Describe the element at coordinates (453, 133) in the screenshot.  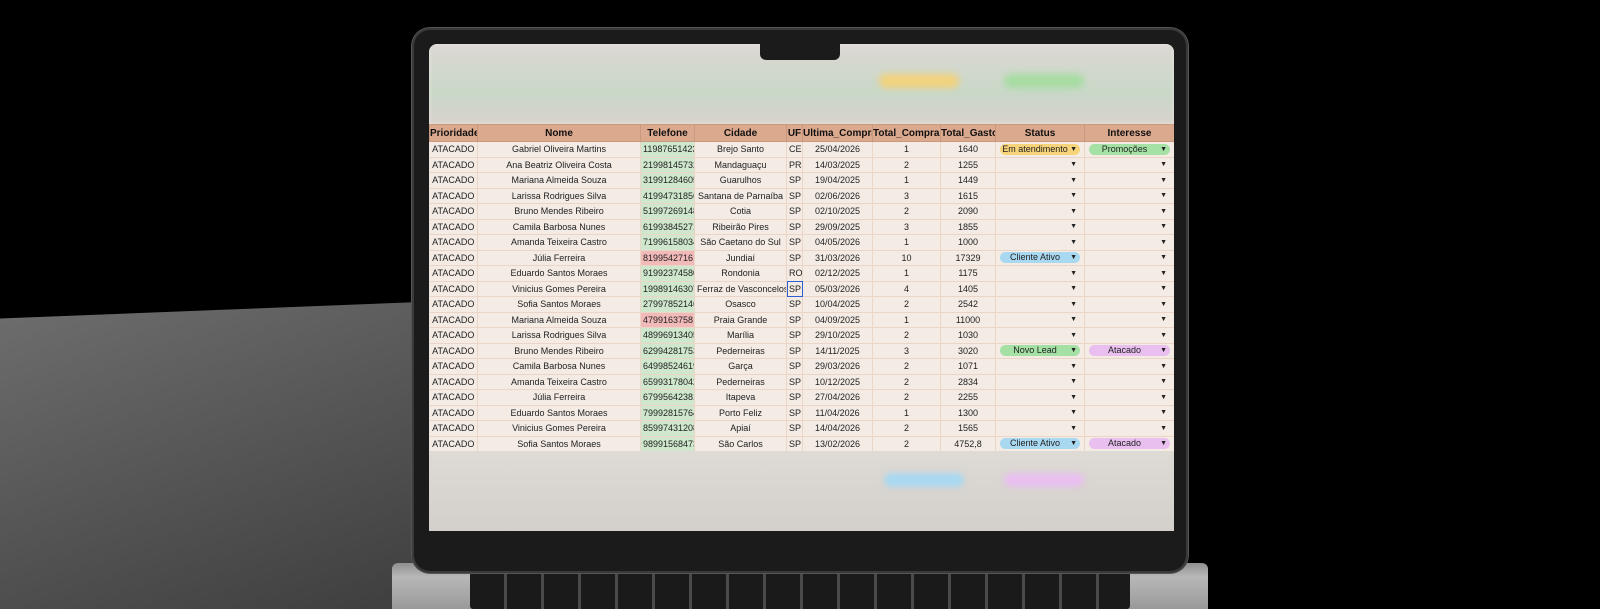
I see `column-header-prioridade: Prioridade` at that location.